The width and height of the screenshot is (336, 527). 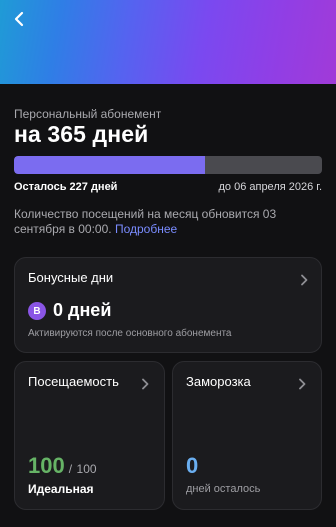 What do you see at coordinates (61, 489) in the screenshot?
I see `attendance-status: Идеальная` at bounding box center [61, 489].